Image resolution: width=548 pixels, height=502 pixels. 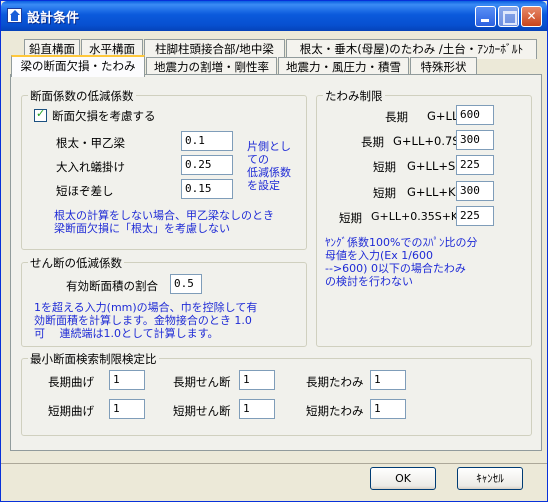 What do you see at coordinates (207, 165) in the screenshot?
I see `input-dovetail: 0.25` at bounding box center [207, 165].